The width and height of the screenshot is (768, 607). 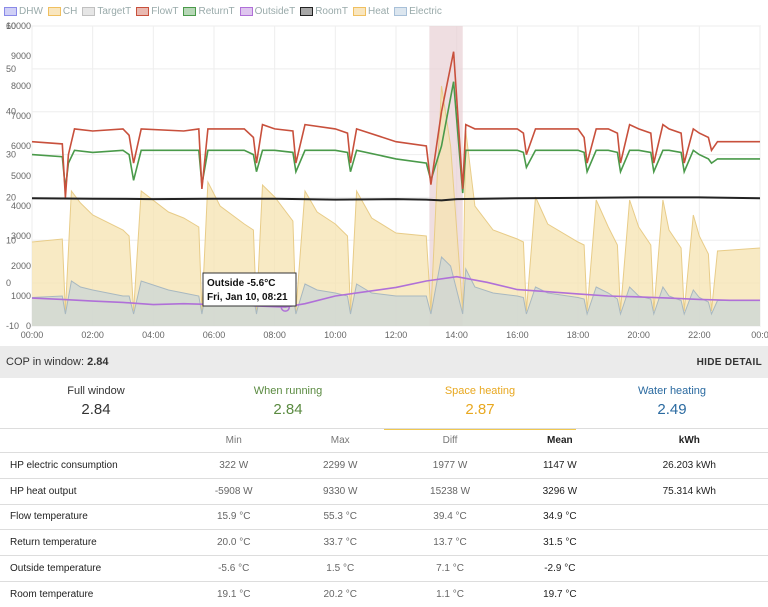 I want to click on legend-item-ch: CH, so click(x=62, y=11).